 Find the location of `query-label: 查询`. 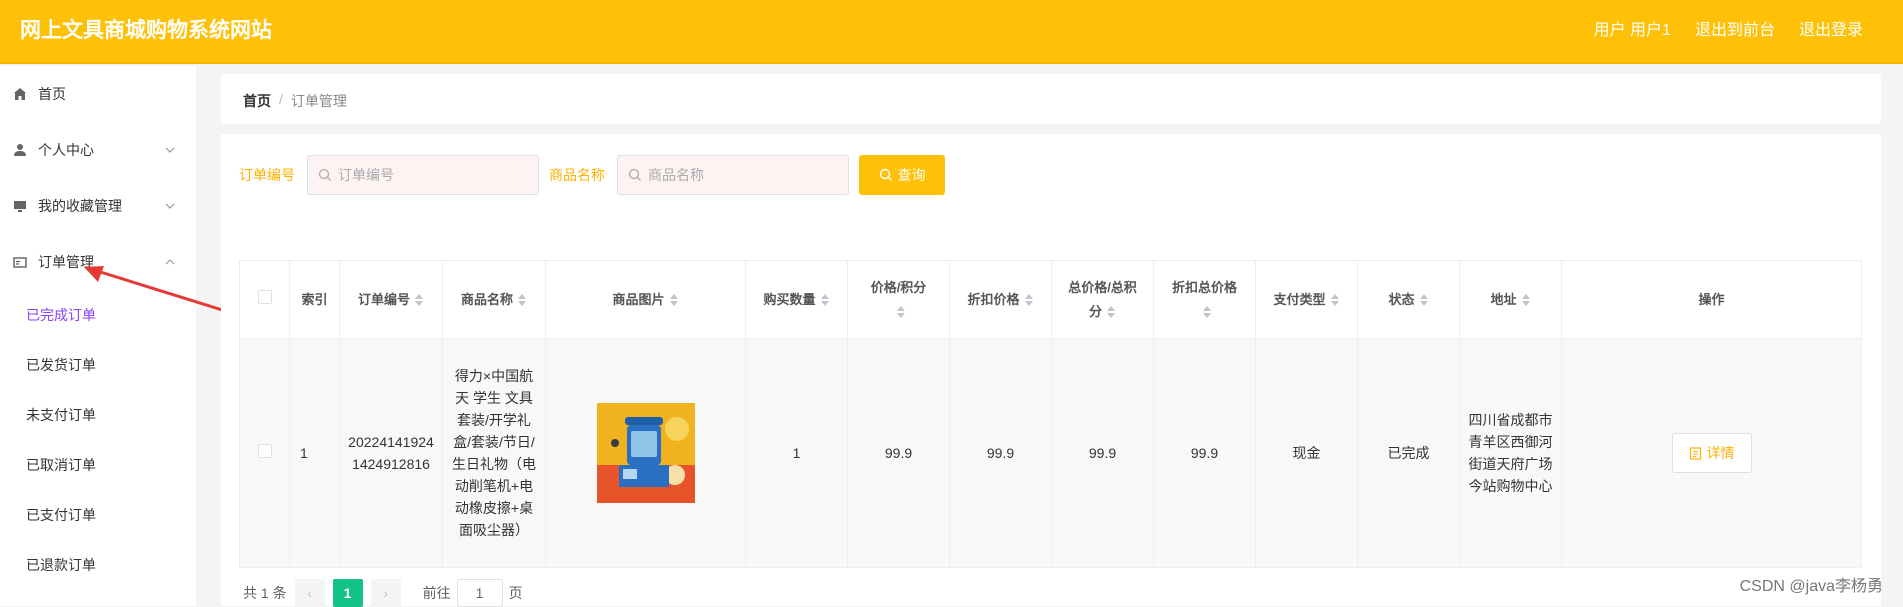

query-label: 查询 is located at coordinates (912, 175).